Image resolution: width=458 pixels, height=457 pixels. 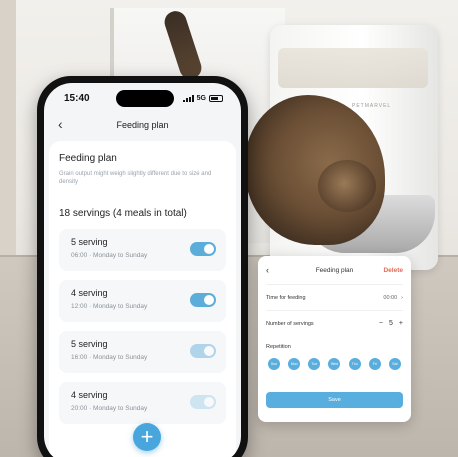 I want to click on delete-button: Delete, so click(x=393, y=270).